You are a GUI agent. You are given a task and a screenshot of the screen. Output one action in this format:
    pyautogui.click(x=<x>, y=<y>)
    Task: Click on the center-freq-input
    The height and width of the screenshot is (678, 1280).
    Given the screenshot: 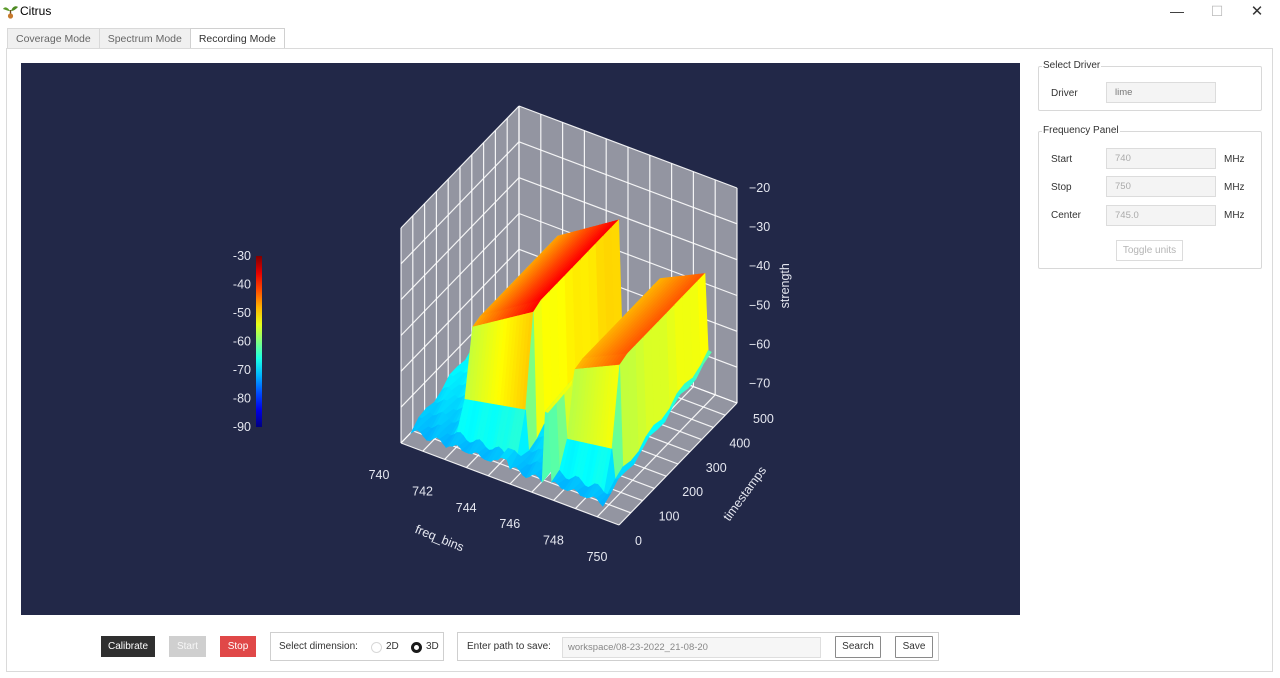 What is the action you would take?
    pyautogui.click(x=1161, y=215)
    